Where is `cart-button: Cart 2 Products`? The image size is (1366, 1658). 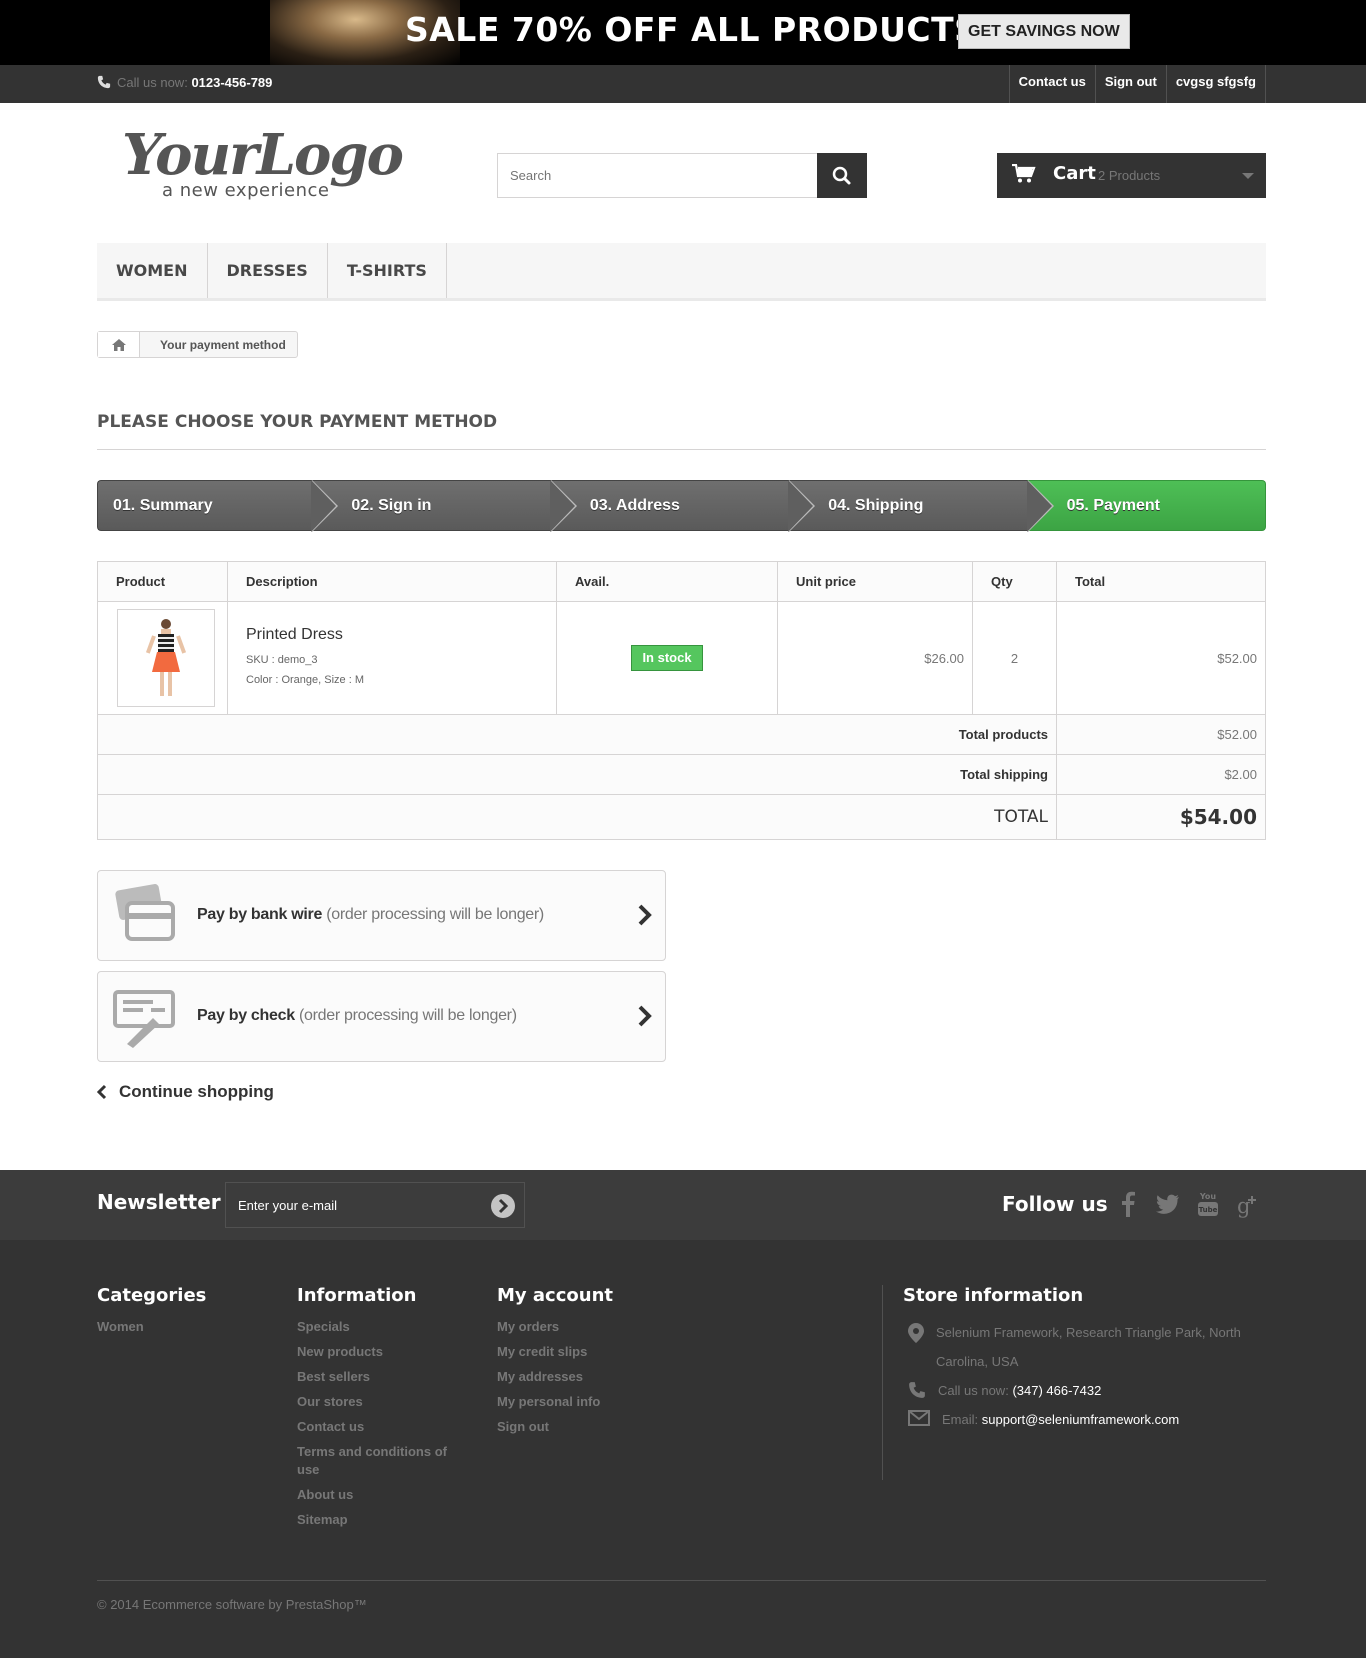 cart-button: Cart 2 Products is located at coordinates (1131, 175).